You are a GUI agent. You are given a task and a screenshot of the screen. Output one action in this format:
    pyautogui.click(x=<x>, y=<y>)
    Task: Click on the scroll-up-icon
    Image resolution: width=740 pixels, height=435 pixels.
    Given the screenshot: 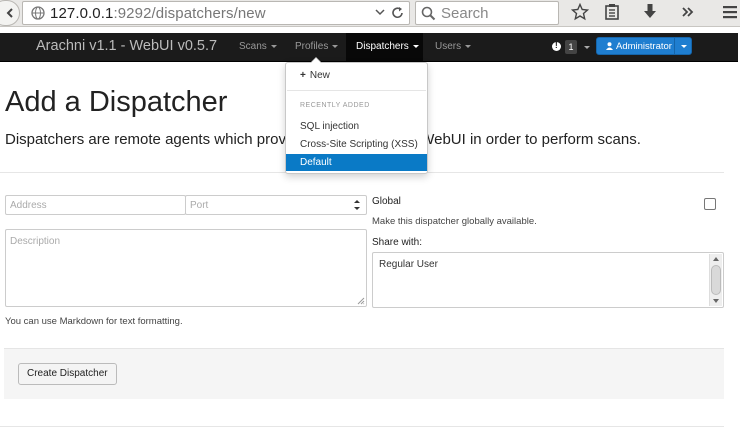 What is the action you would take?
    pyautogui.click(x=716, y=259)
    